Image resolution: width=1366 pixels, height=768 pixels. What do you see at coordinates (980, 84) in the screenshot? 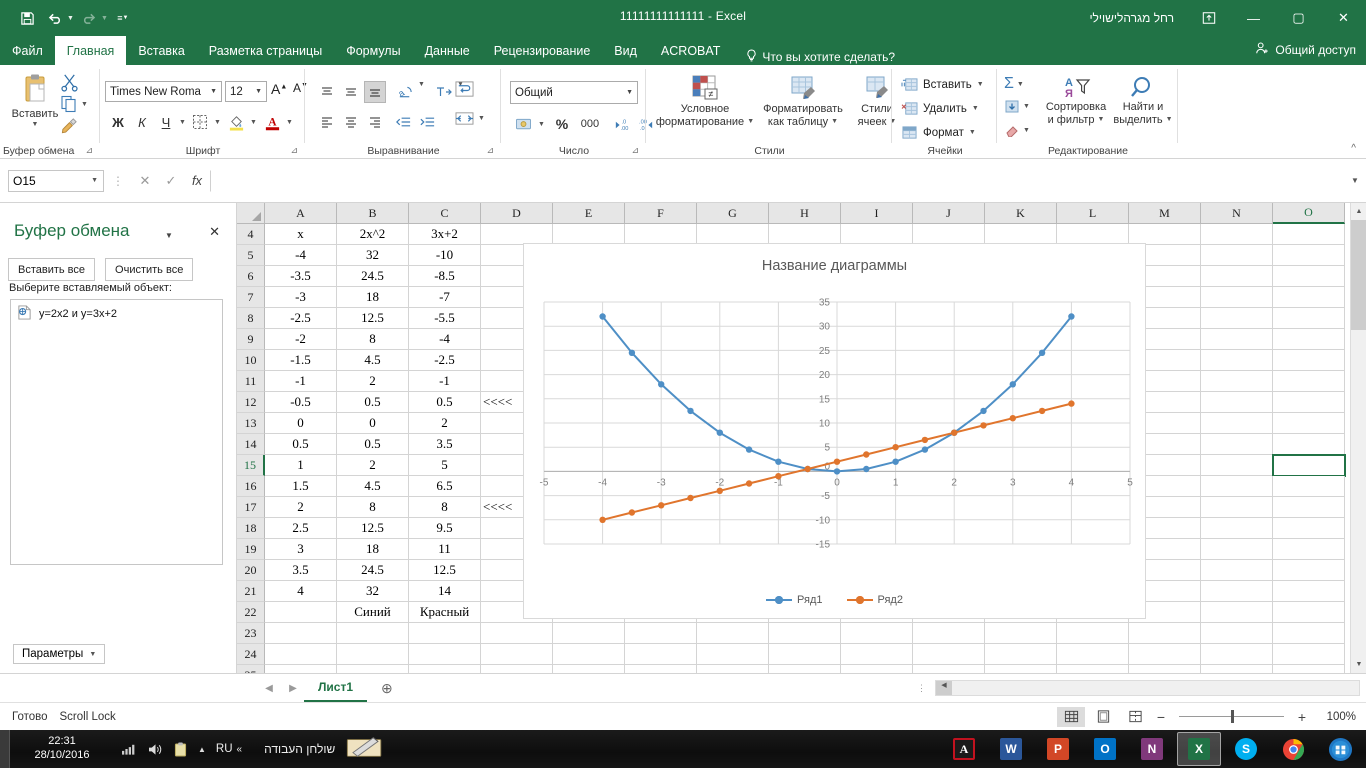
I see `insert-cells-dropdown-icon: ▼` at bounding box center [980, 84].